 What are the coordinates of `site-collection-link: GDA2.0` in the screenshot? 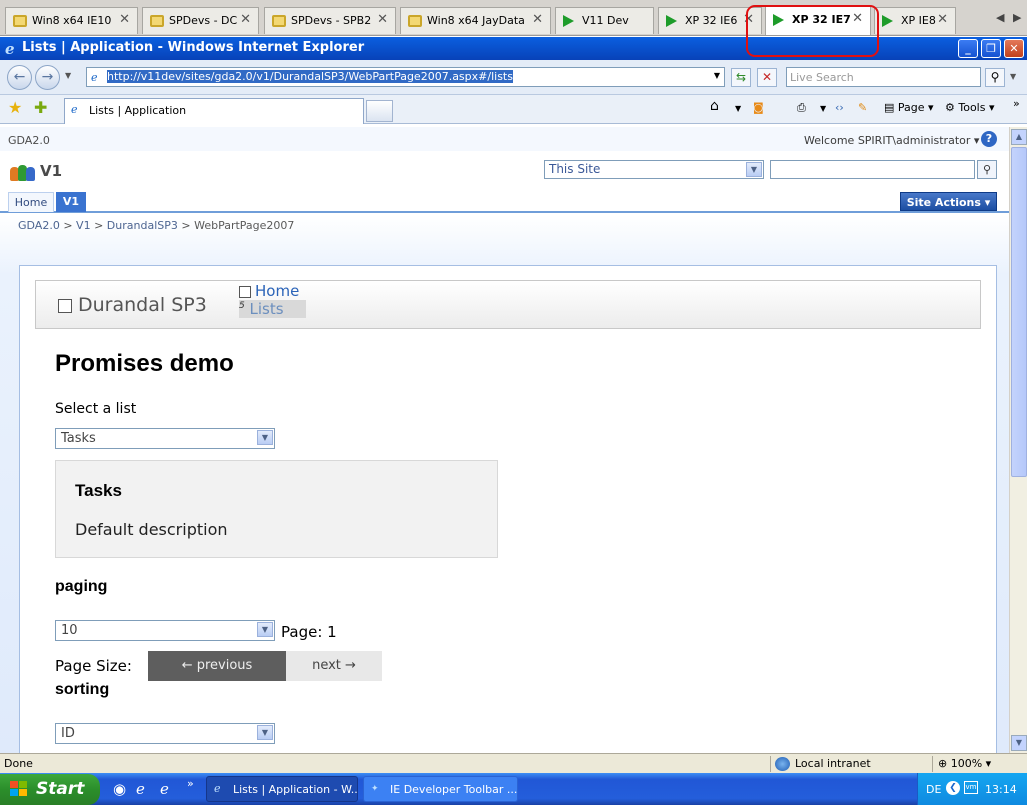 It's located at (29, 140).